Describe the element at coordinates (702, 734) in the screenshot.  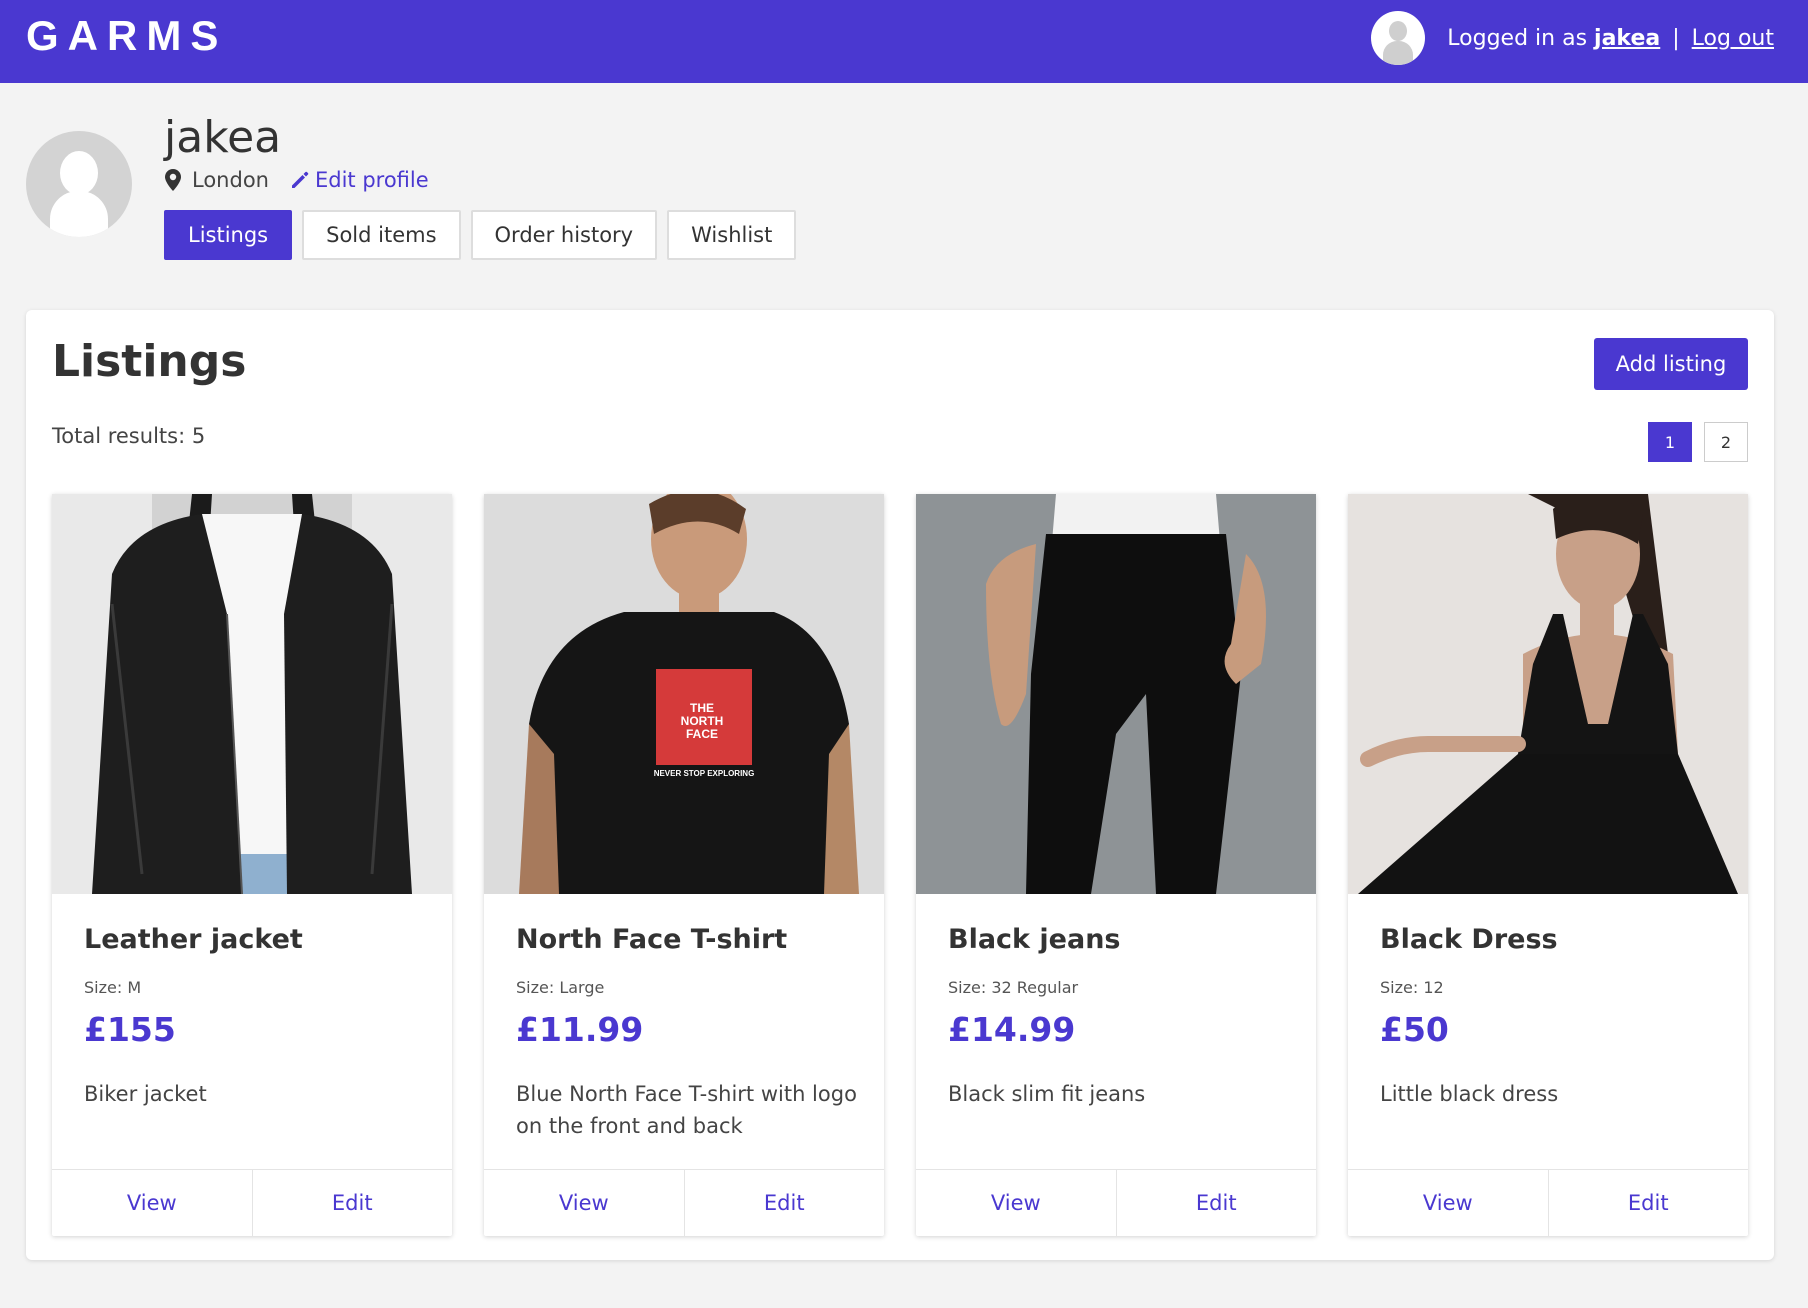
I see `tshirt-logo-line-3: FACE` at that location.